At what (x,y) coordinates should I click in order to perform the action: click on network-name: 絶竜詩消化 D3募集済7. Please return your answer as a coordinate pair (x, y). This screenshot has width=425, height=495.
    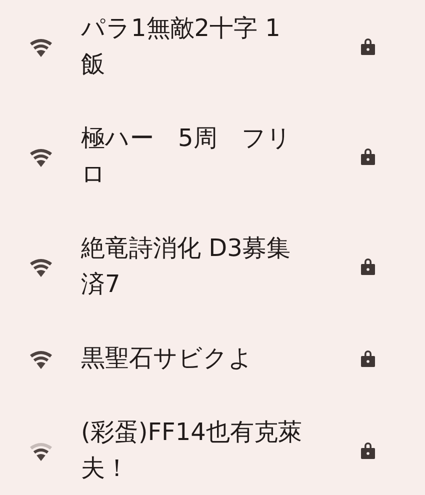
    Looking at the image, I should click on (186, 266).